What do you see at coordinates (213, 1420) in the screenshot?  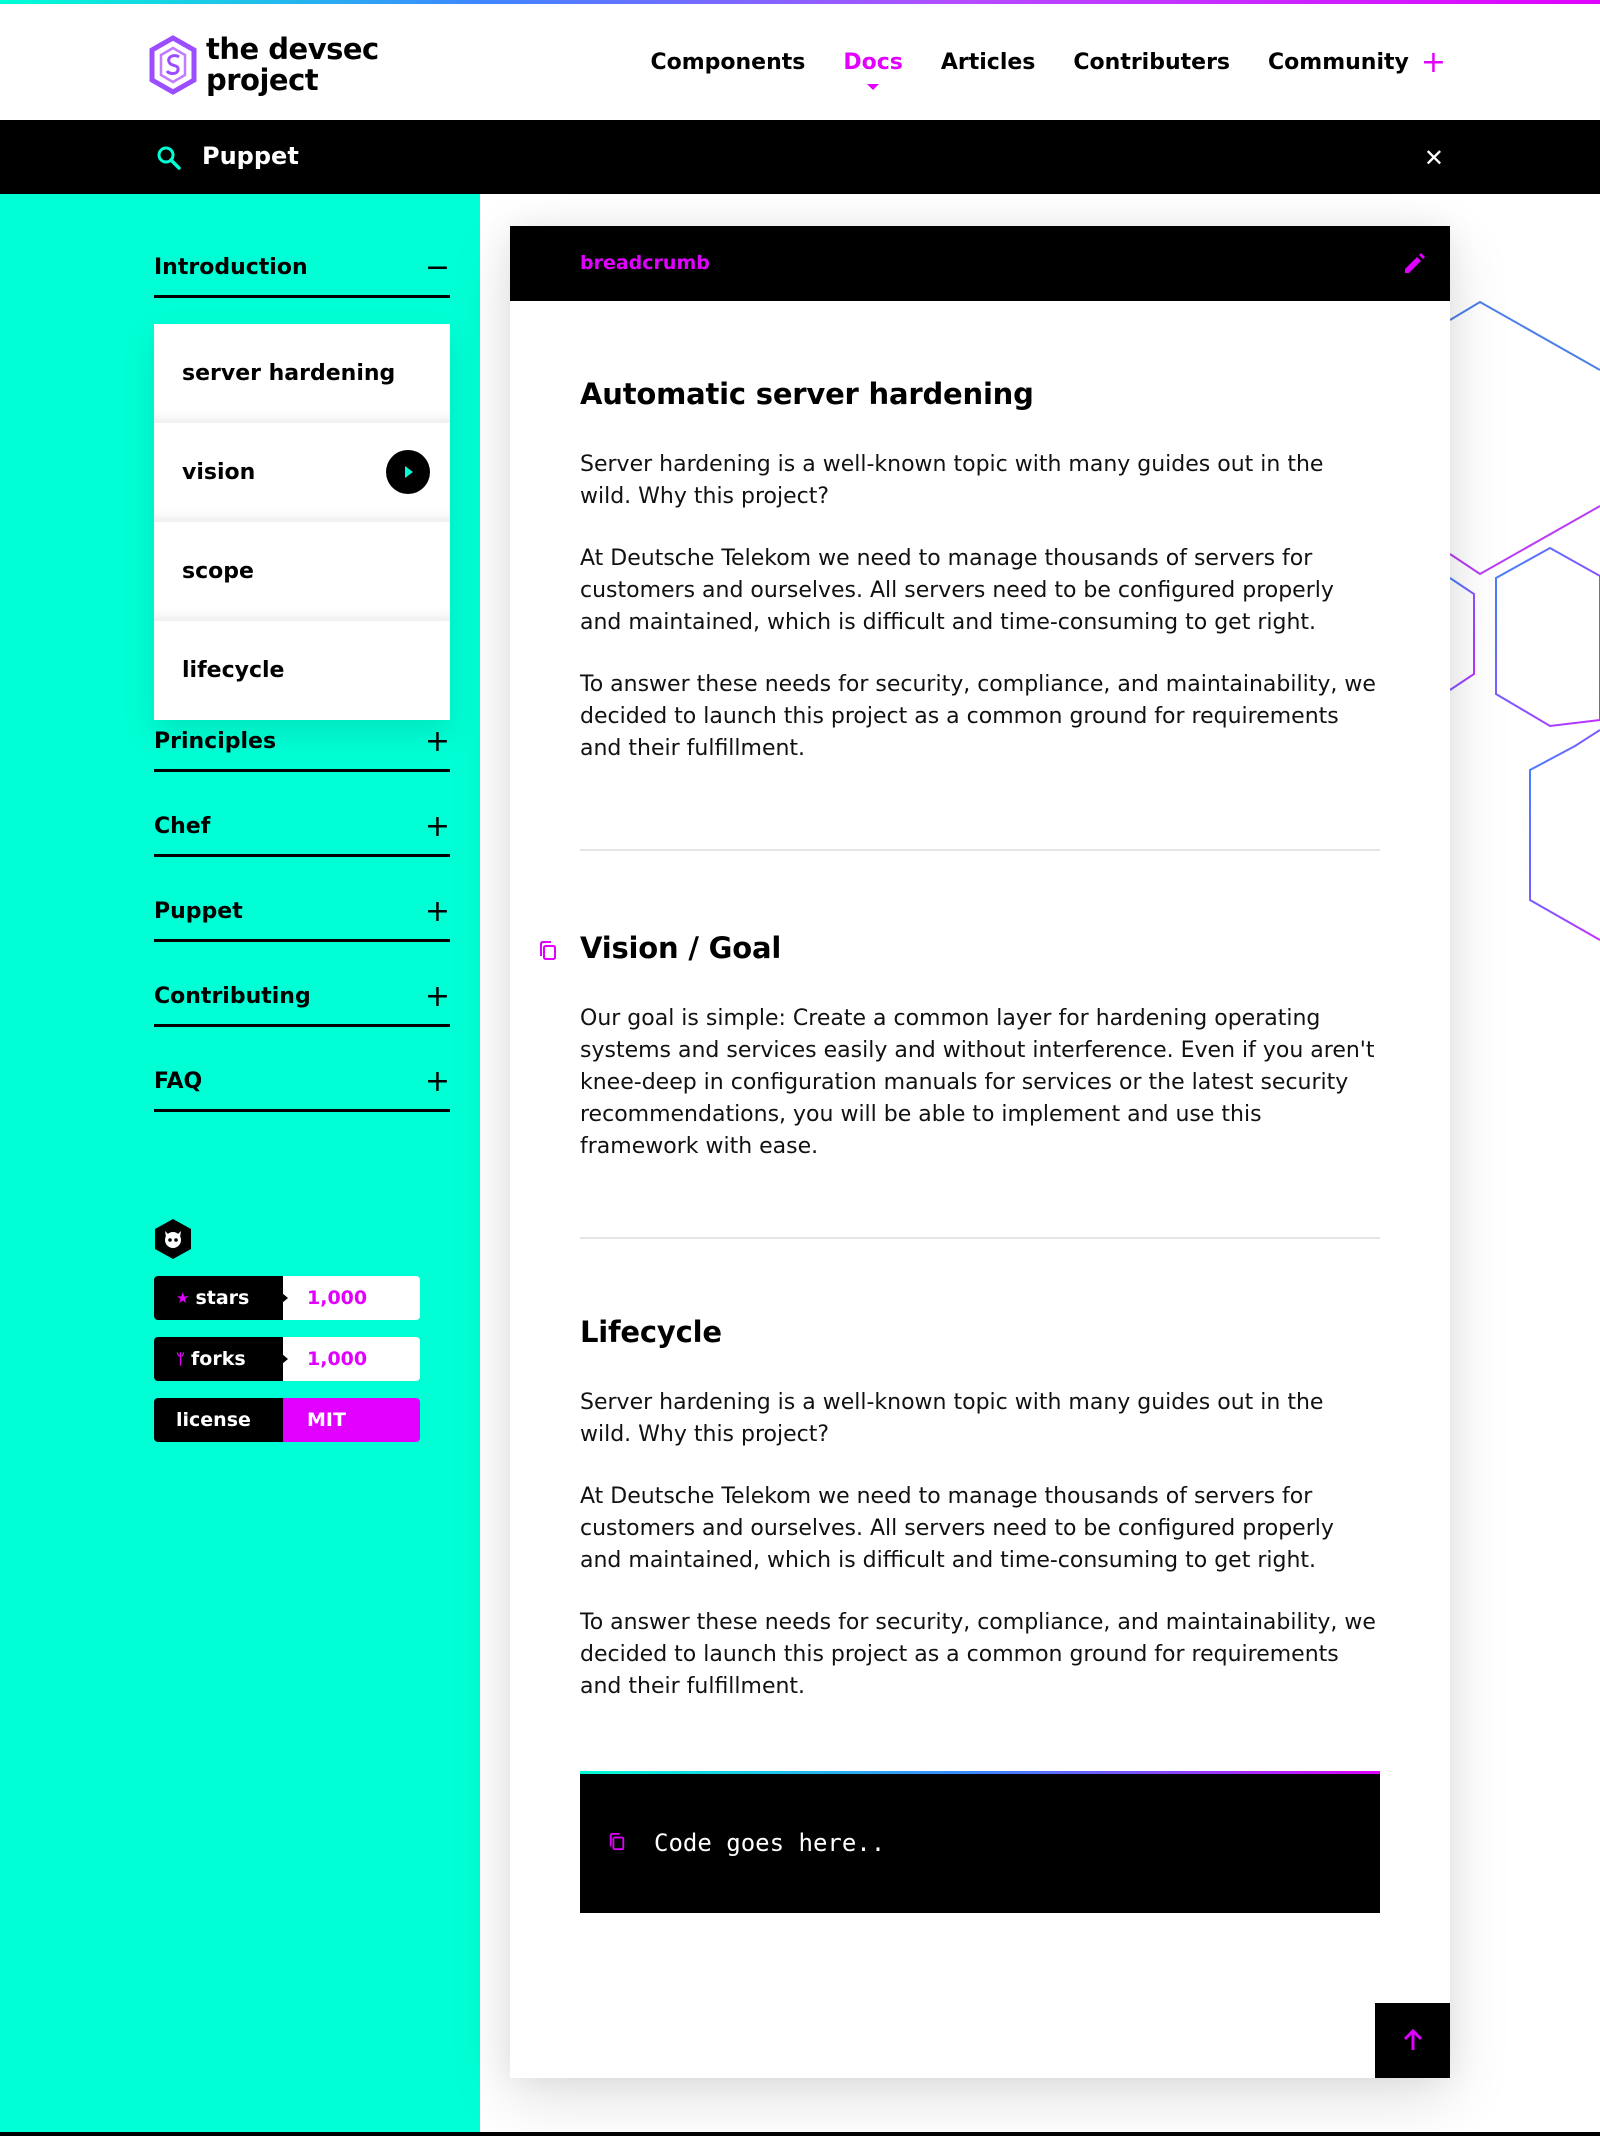 I see `badge-label-text: license` at bounding box center [213, 1420].